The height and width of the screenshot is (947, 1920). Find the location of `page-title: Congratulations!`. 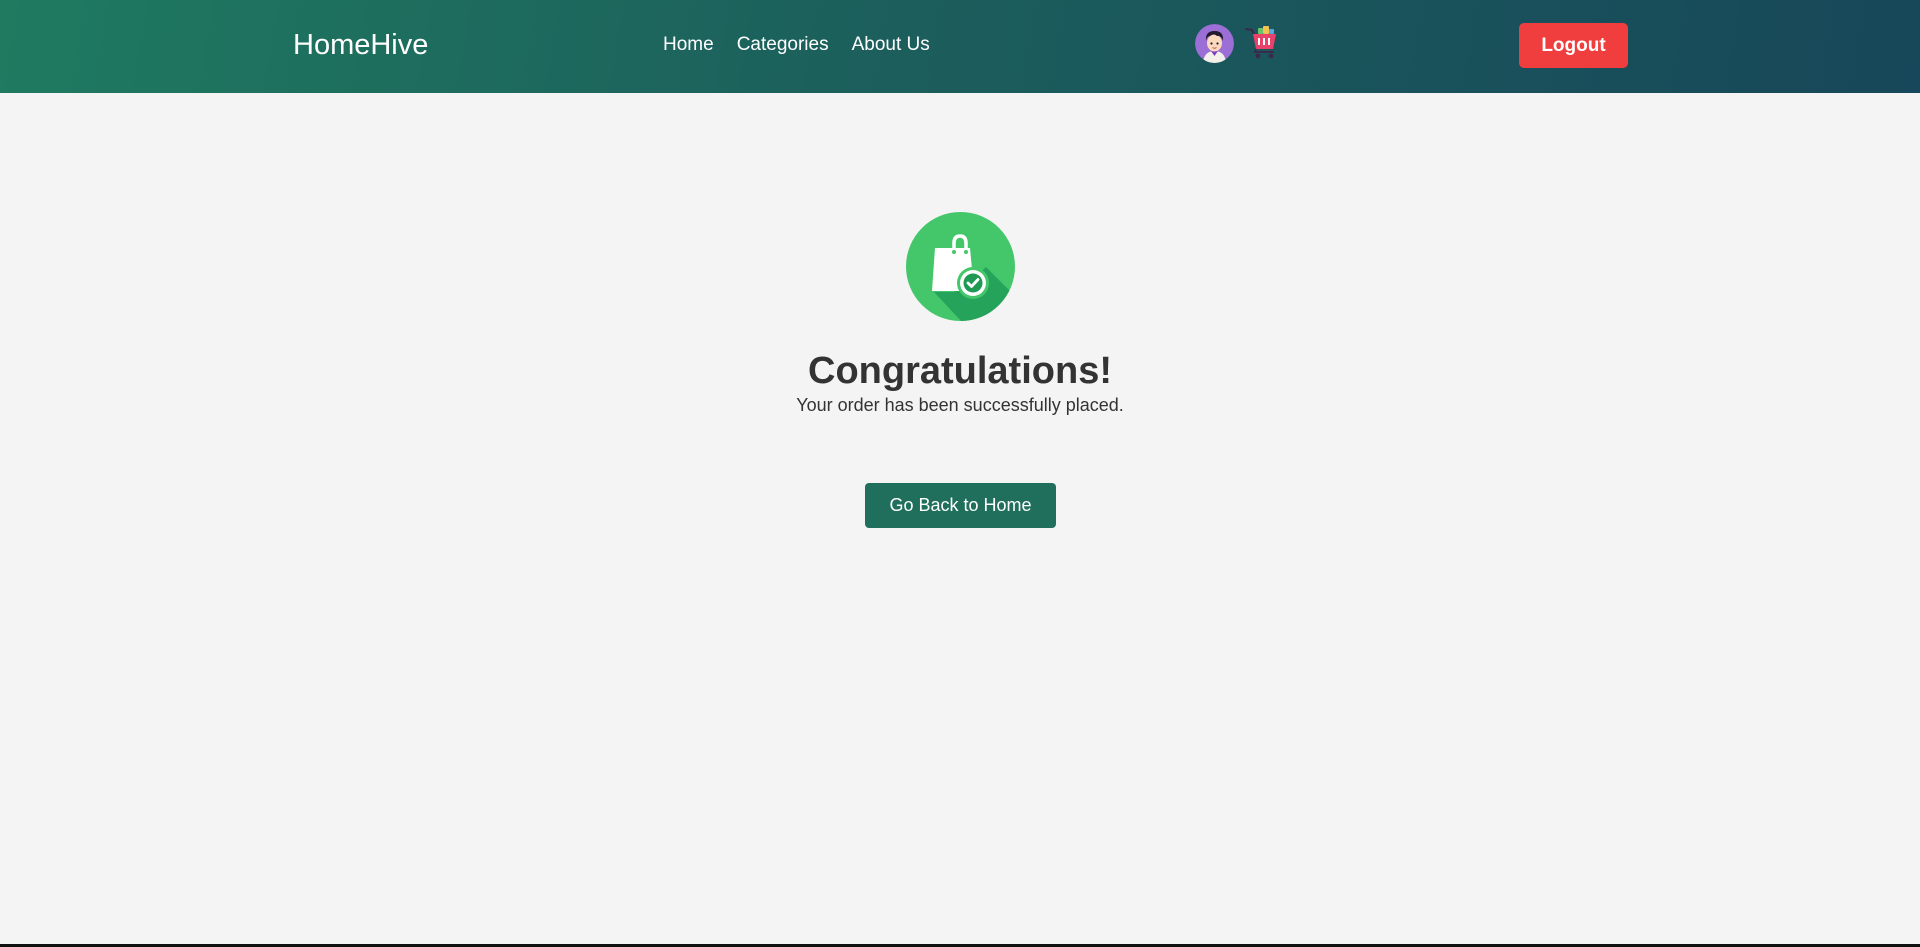

page-title: Congratulations! is located at coordinates (960, 371).